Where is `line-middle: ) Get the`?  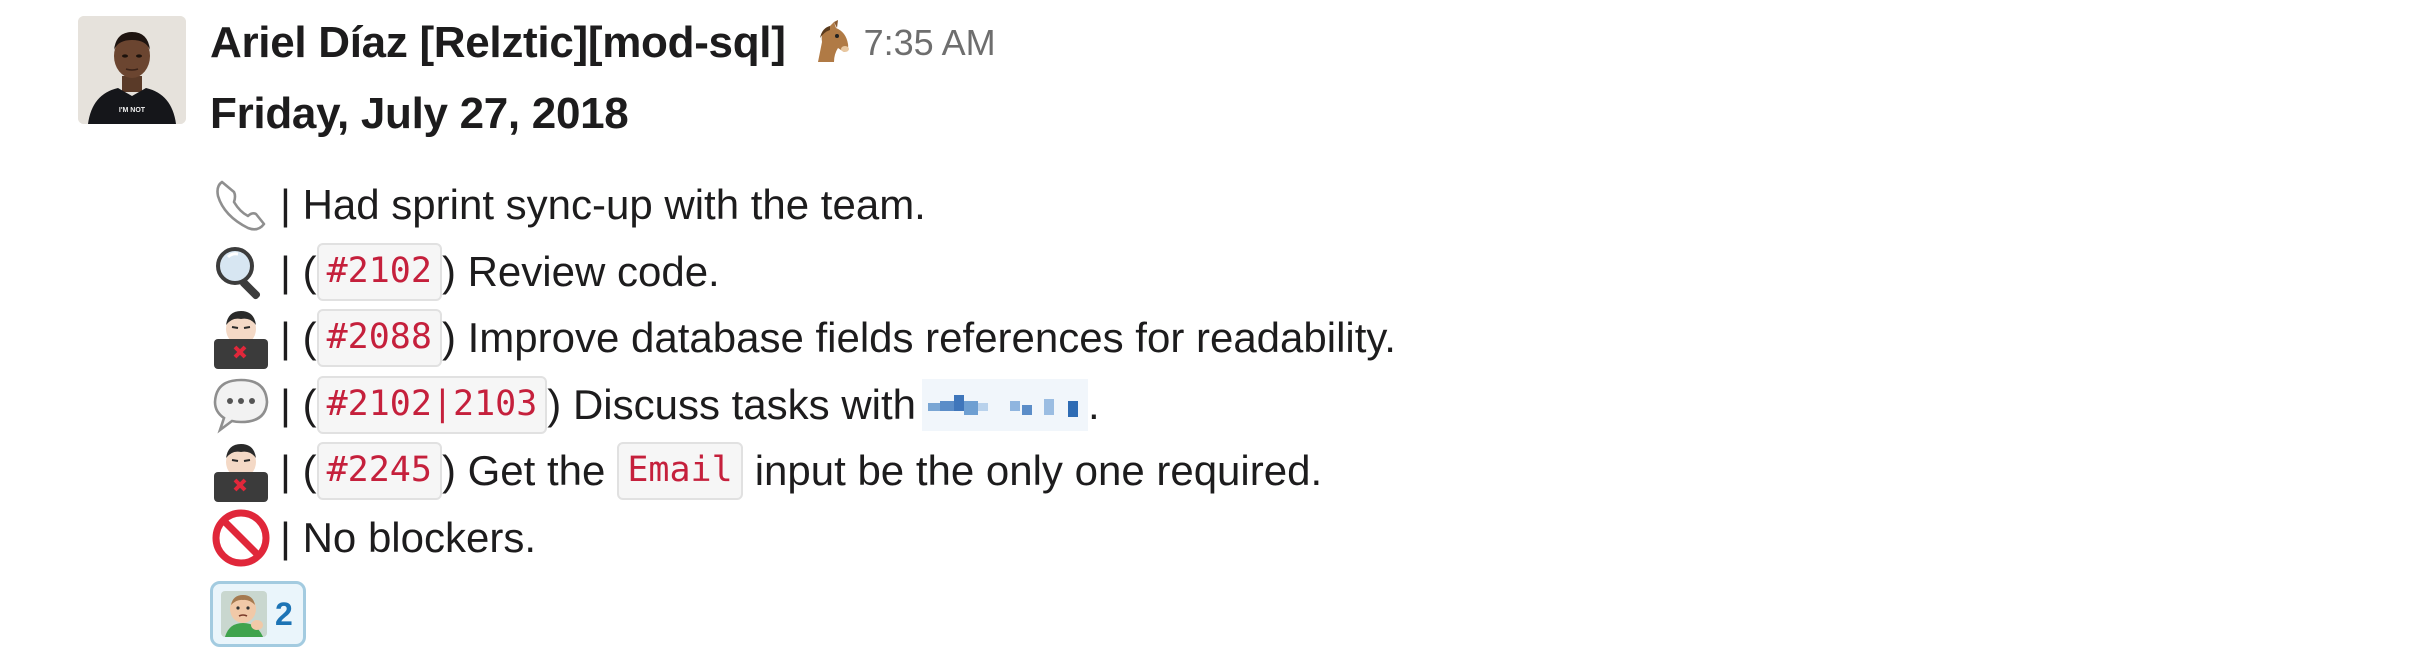
line-middle: ) Get the is located at coordinates (523, 471).